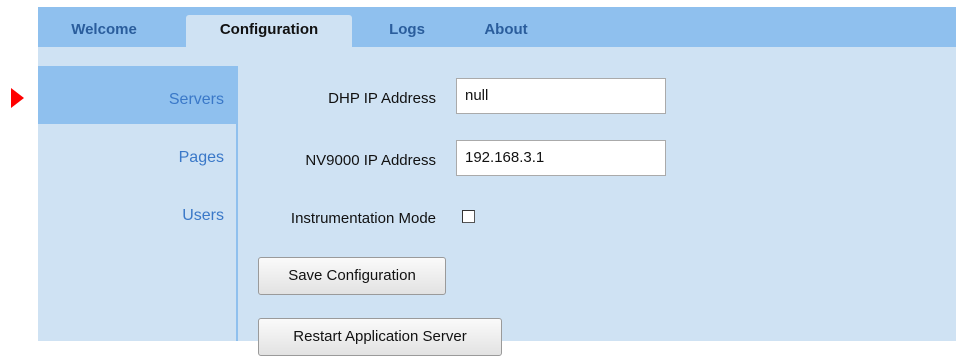 The height and width of the screenshot is (356, 956). Describe the element at coordinates (561, 96) in the screenshot. I see `dhp-ip-field: null` at that location.